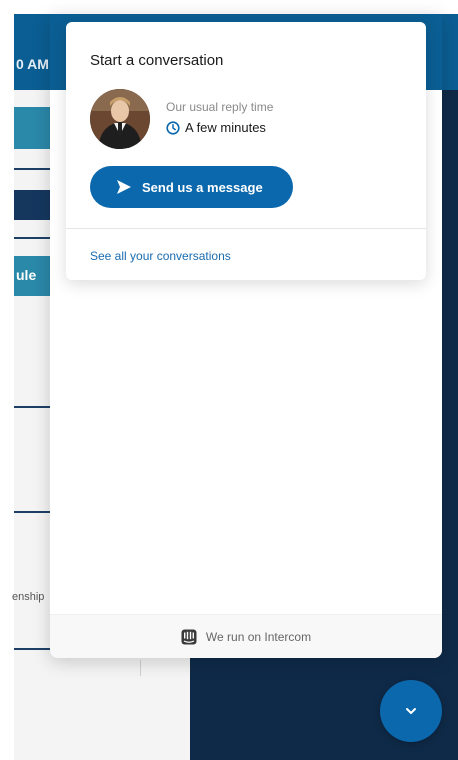  What do you see at coordinates (258, 636) in the screenshot?
I see `powered-by-text: We run on Intercom` at bounding box center [258, 636].